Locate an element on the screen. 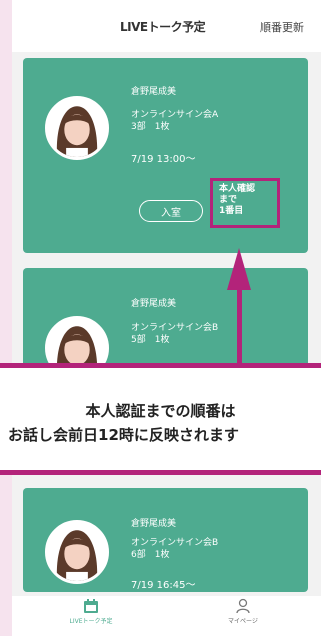 The width and height of the screenshot is (321, 636). queue-status-line: 本人確認 is located at coordinates (237, 189).